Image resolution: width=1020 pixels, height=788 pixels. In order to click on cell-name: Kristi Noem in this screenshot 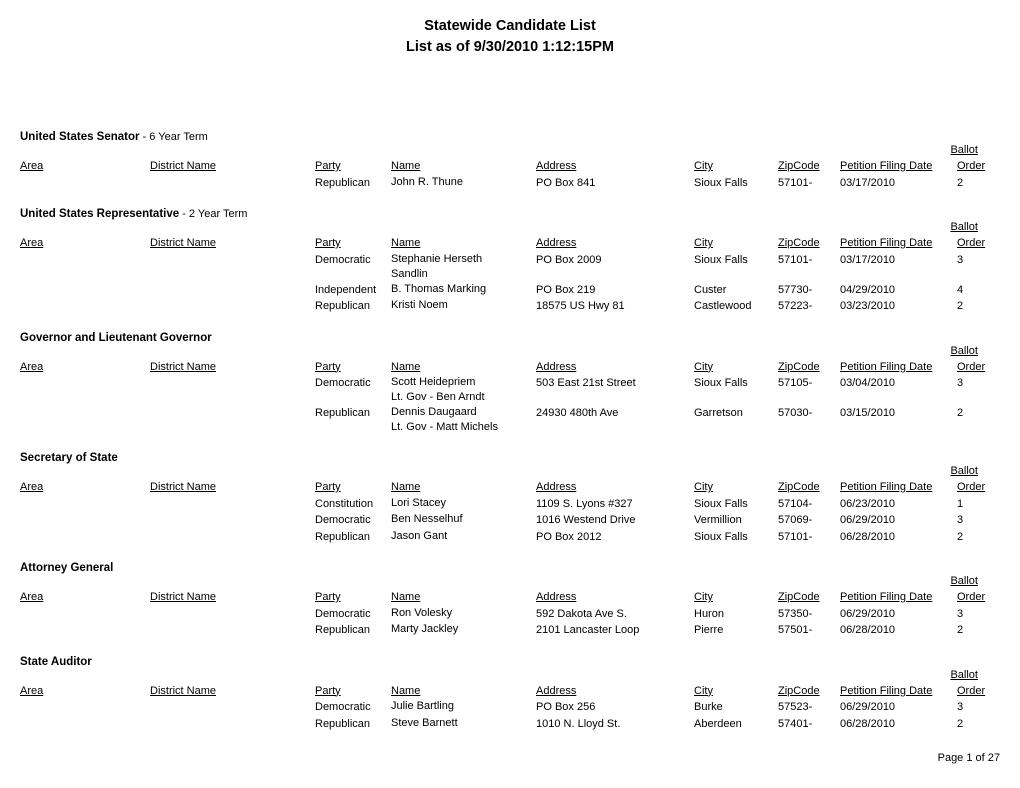, I will do `click(463, 306)`.